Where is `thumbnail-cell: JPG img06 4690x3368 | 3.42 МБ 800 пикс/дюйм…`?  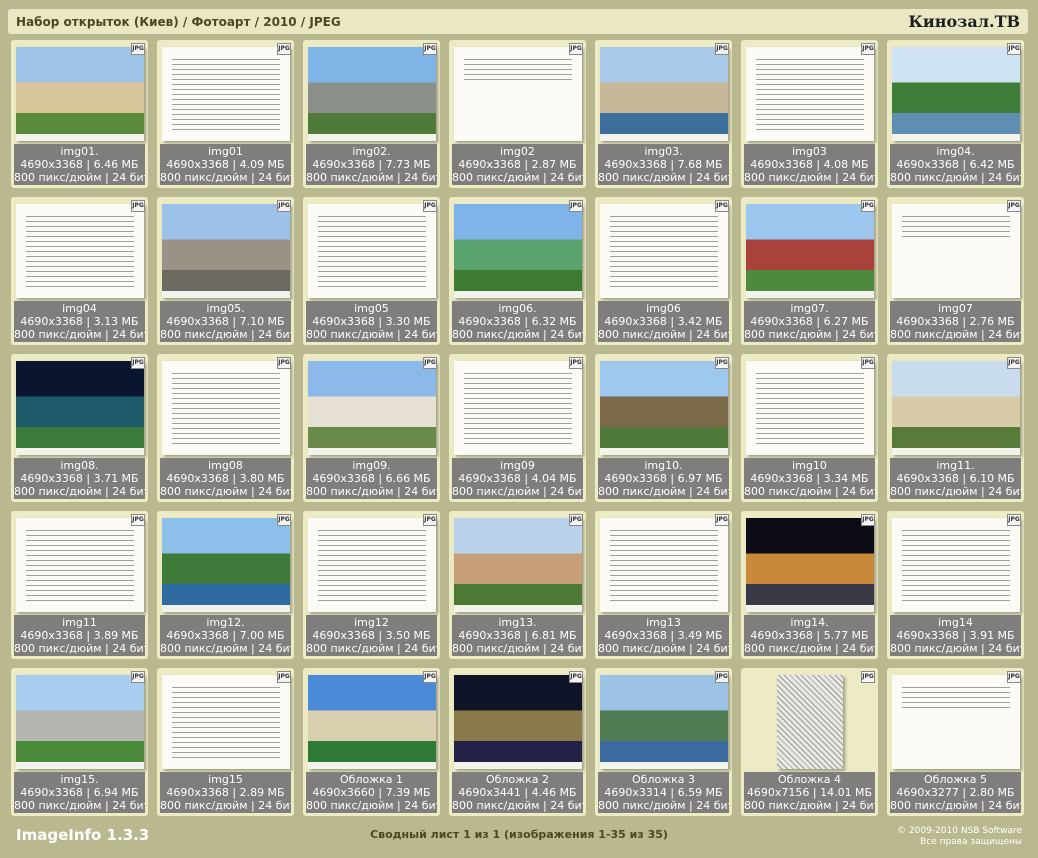 thumbnail-cell: JPG img06 4690x3368 | 3.42 МБ 800 пикс/дюйм… is located at coordinates (663, 271).